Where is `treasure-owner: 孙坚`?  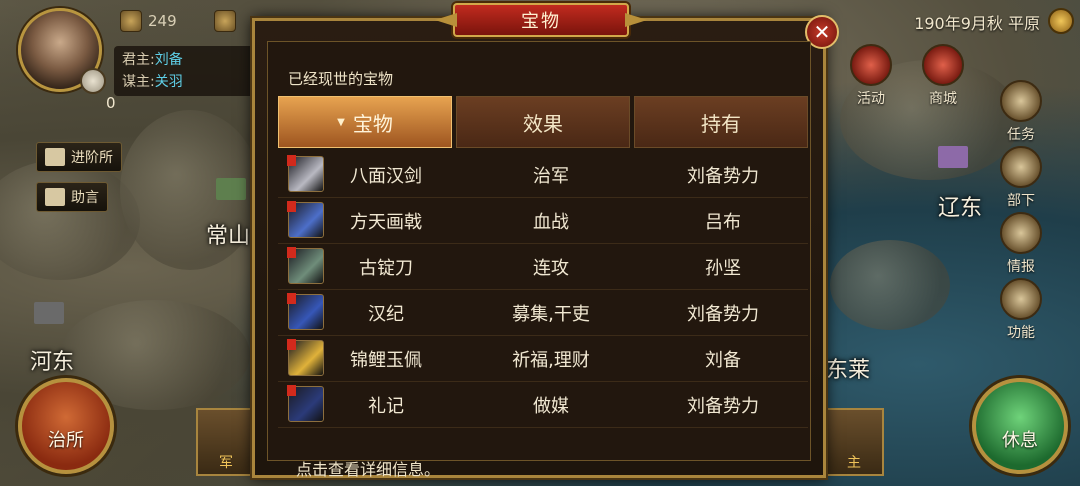 treasure-owner: 孙坚 is located at coordinates (723, 268).